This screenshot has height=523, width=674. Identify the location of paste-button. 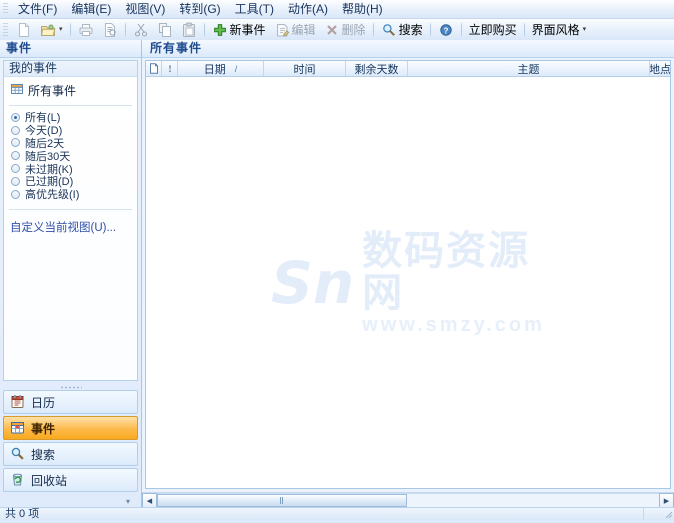
(189, 29).